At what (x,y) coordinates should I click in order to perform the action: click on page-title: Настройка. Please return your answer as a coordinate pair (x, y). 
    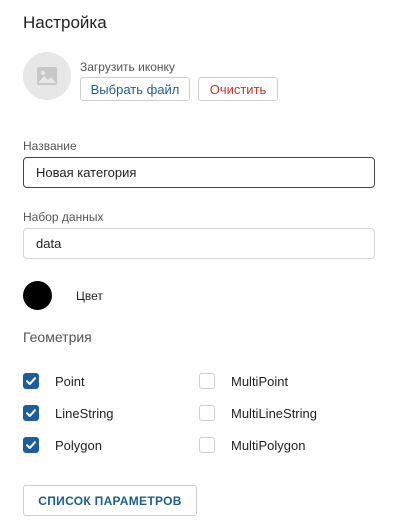
    Looking at the image, I should click on (65, 22).